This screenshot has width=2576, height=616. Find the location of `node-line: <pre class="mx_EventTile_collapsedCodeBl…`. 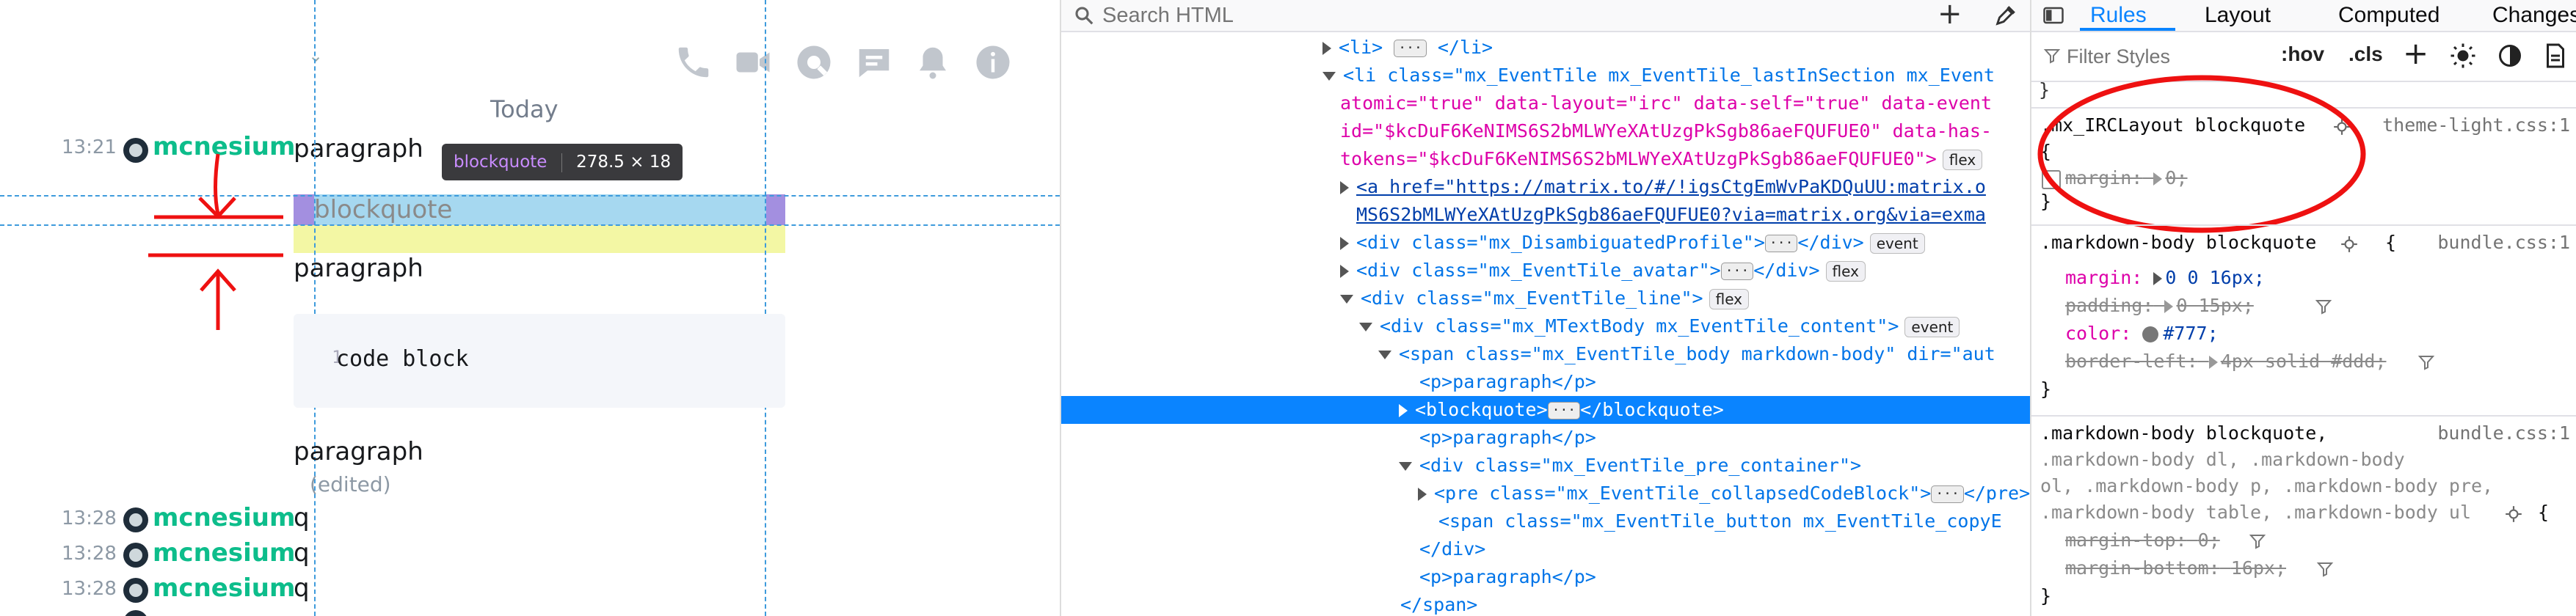

node-line: <pre class="mx_EventTile_collapsedCodeBl… is located at coordinates (1546, 493).